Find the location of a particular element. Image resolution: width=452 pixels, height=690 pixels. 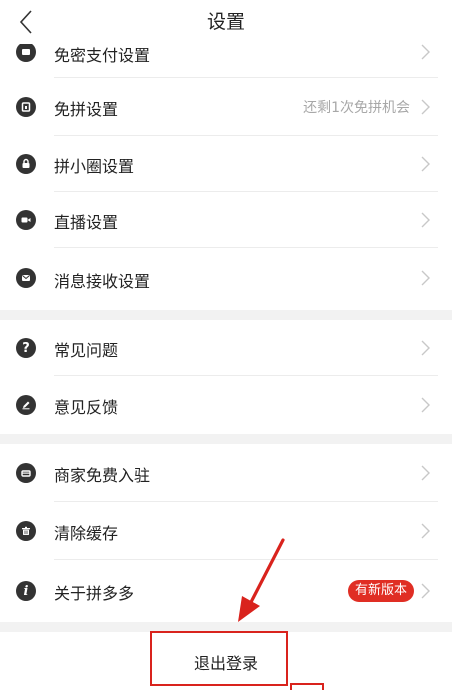

trash-icon is located at coordinates (26, 531).